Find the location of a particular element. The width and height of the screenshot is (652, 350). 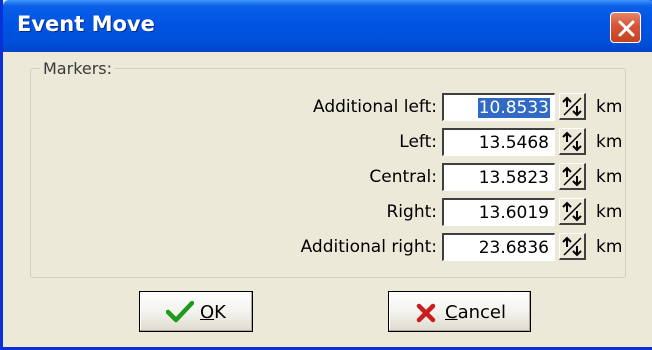

marker-label: Left: is located at coordinates (418, 142).